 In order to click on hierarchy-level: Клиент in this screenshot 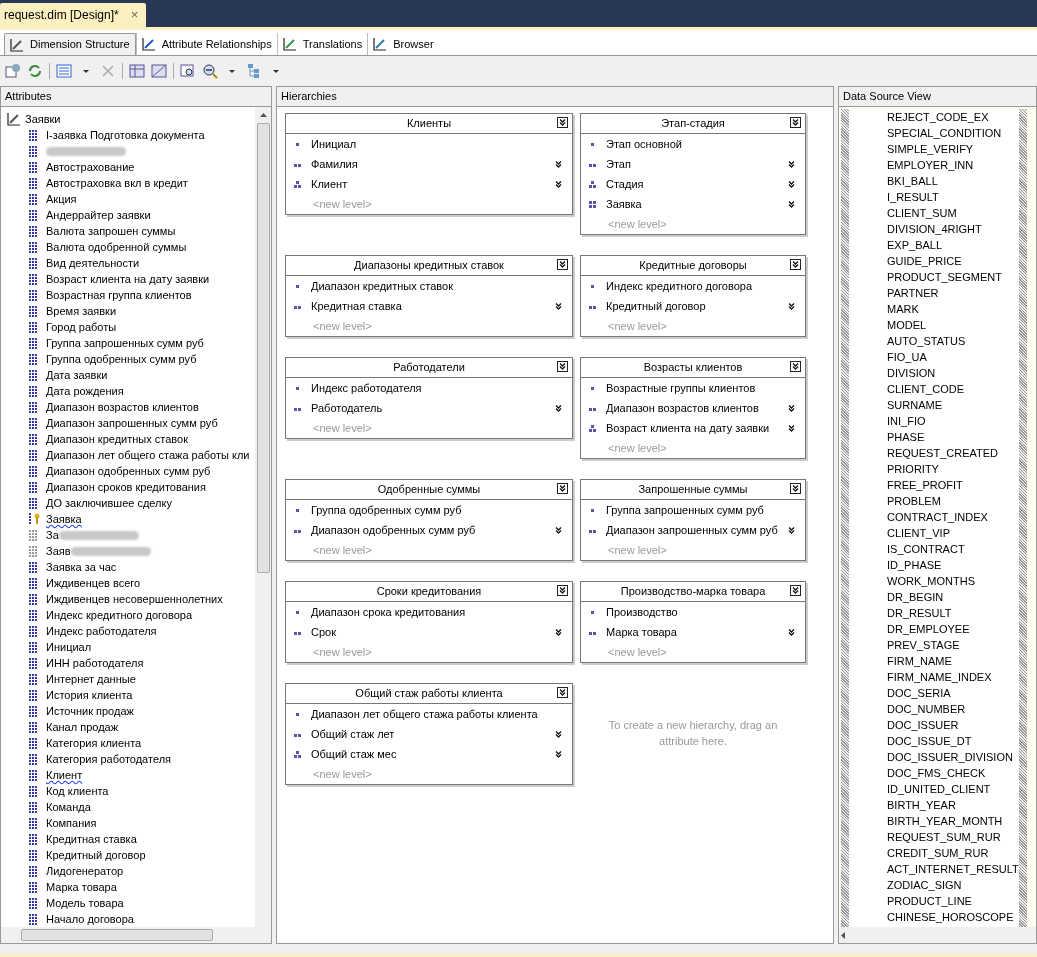, I will do `click(432, 184)`.